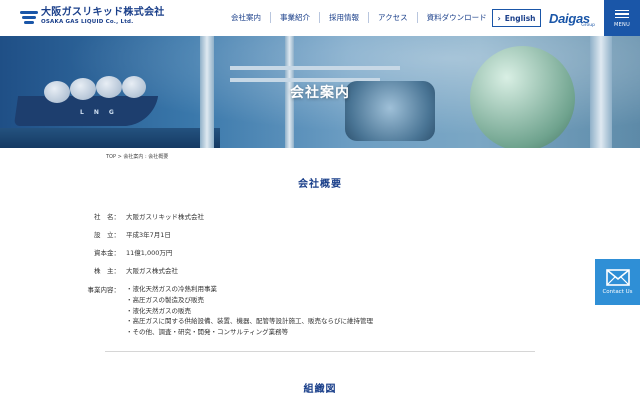 The width and height of the screenshot is (640, 400). Describe the element at coordinates (246, 17) in the screenshot. I see `nav-company-info: 会社案内` at that location.